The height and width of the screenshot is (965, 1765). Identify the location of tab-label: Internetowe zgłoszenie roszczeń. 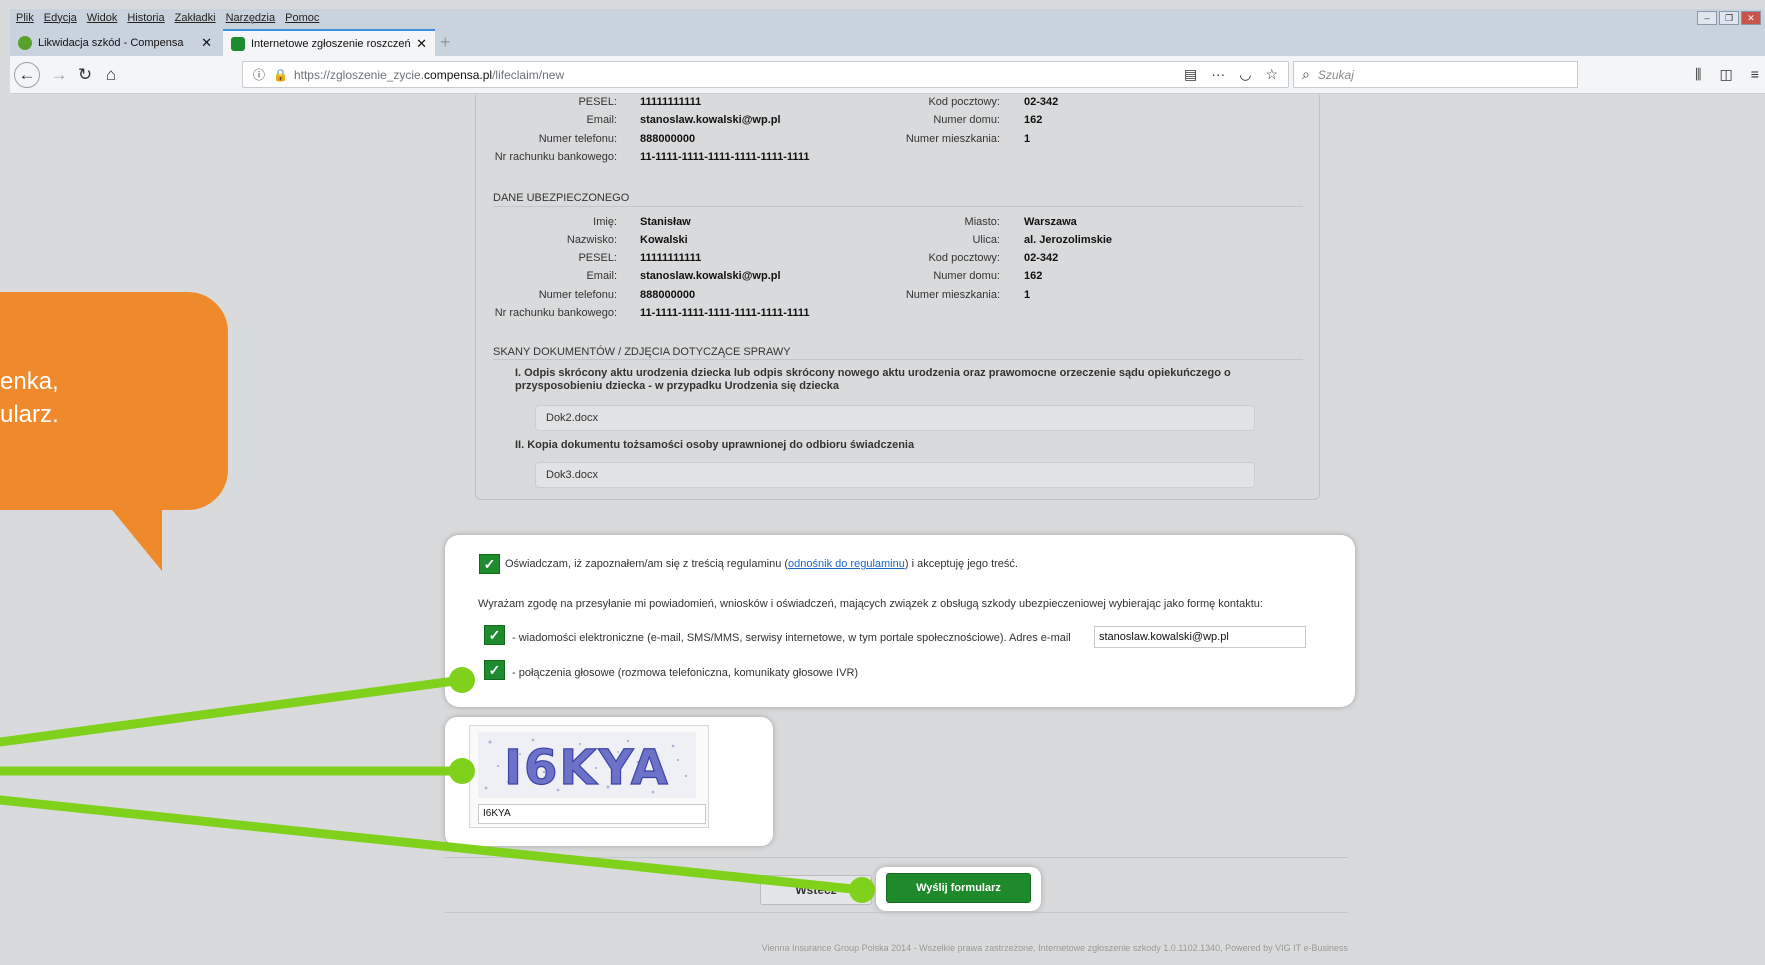
(331, 43).